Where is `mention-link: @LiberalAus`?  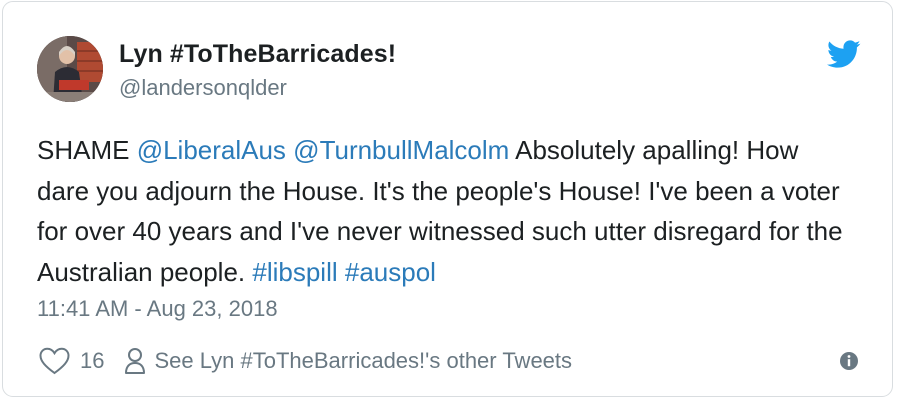
mention-link: @LiberalAus is located at coordinates (211, 150).